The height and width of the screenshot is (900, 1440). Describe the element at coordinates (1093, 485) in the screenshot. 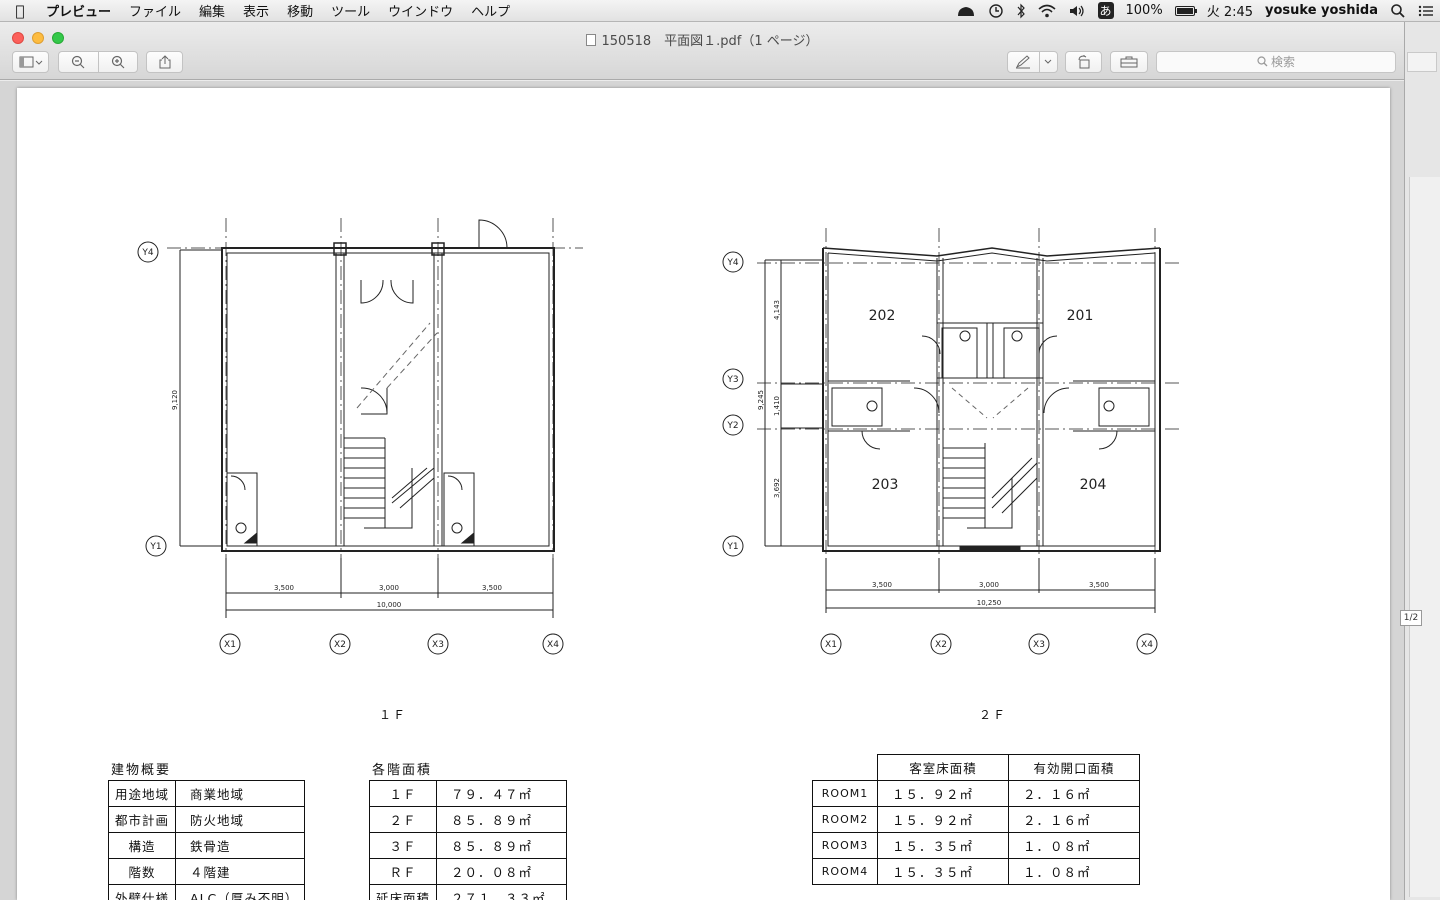

I see `room-label: 204` at that location.